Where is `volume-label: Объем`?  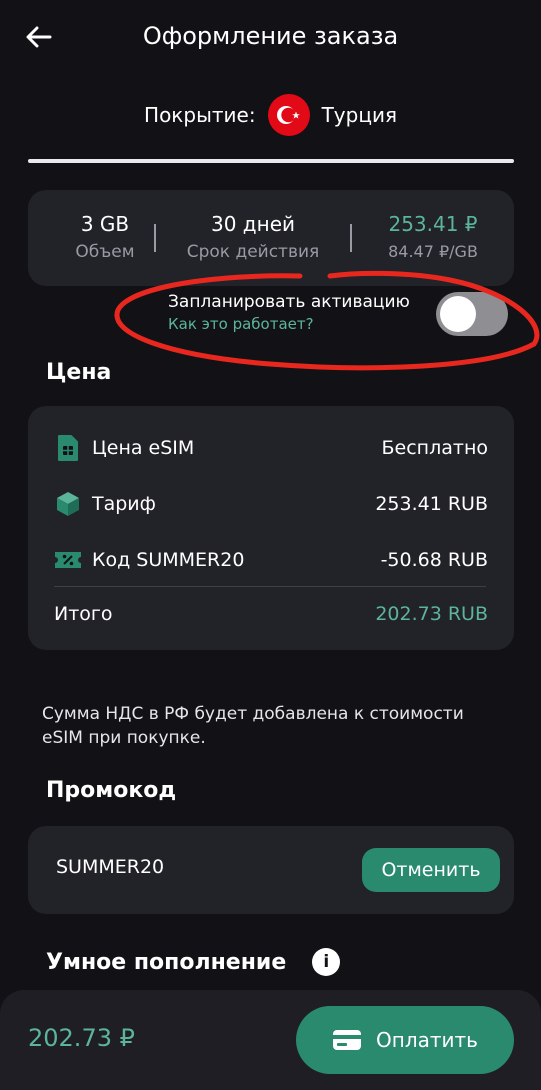 volume-label: Объем is located at coordinates (105, 252).